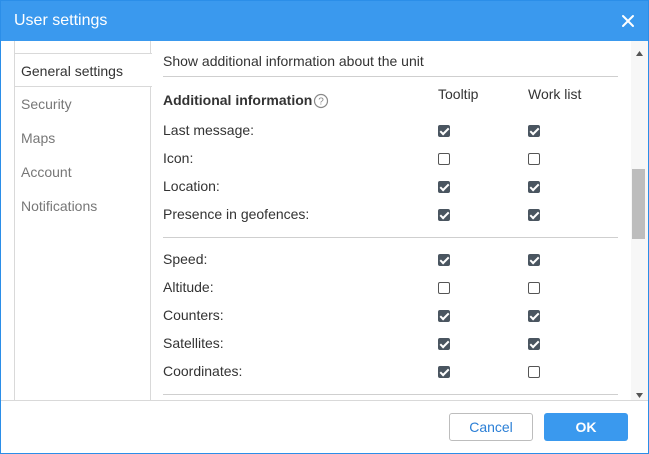 This screenshot has height=454, width=649. I want to click on close-icon, so click(628, 21).